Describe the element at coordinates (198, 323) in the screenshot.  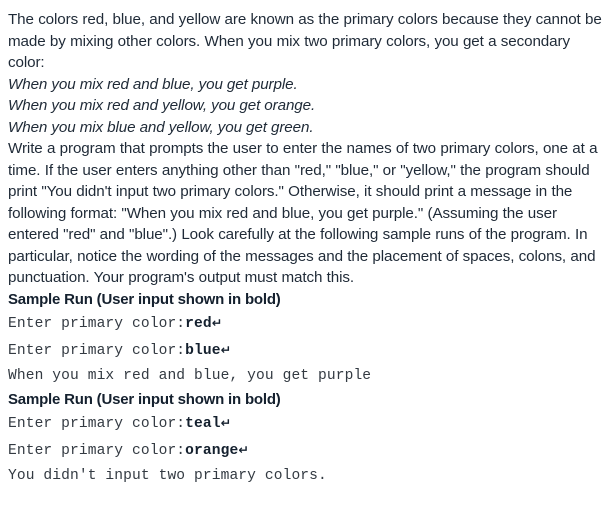
I see `user-input-text: red` at that location.